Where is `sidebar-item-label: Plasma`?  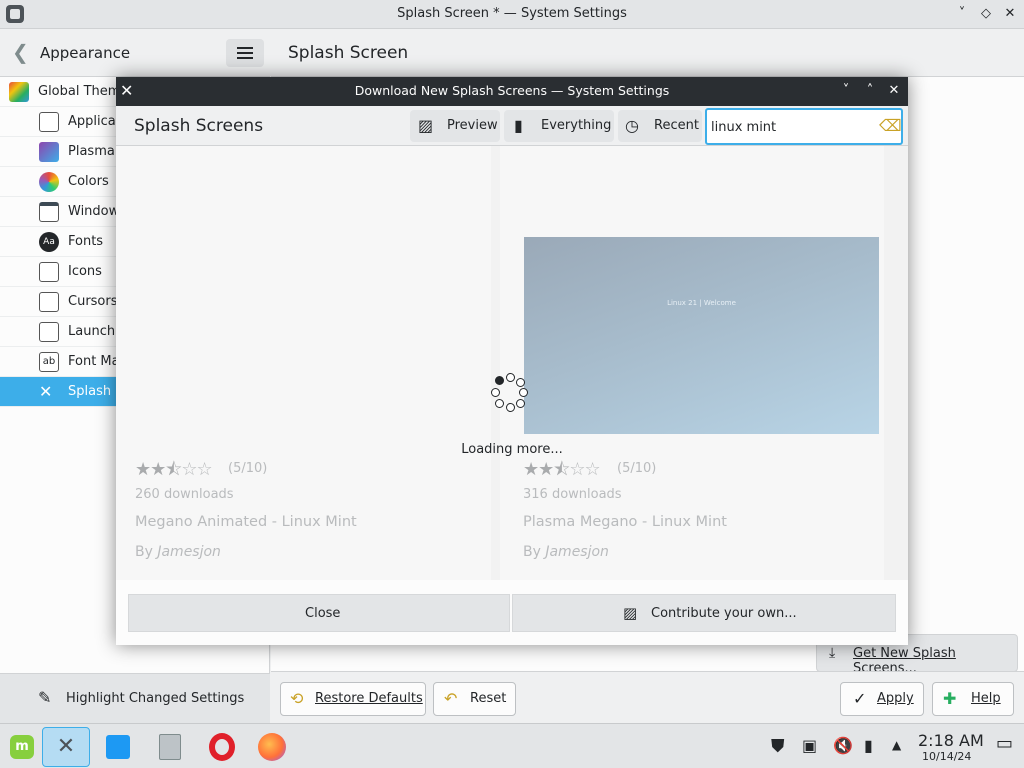 sidebar-item-label: Plasma is located at coordinates (91, 151).